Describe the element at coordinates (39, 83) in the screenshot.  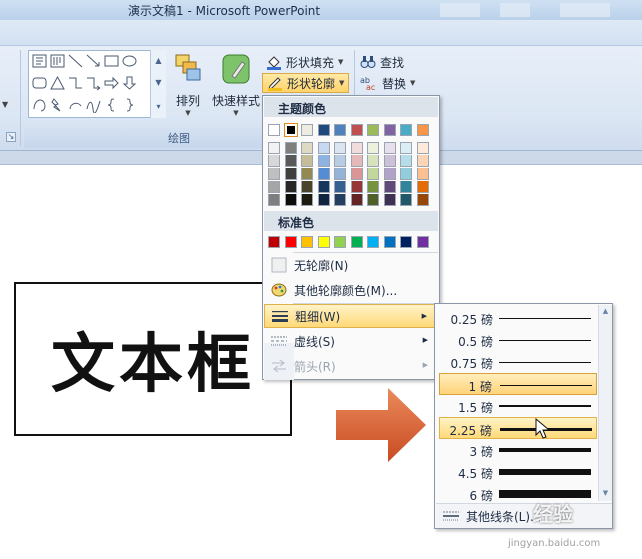
I see `rounded-rectangle-shape-icon` at that location.